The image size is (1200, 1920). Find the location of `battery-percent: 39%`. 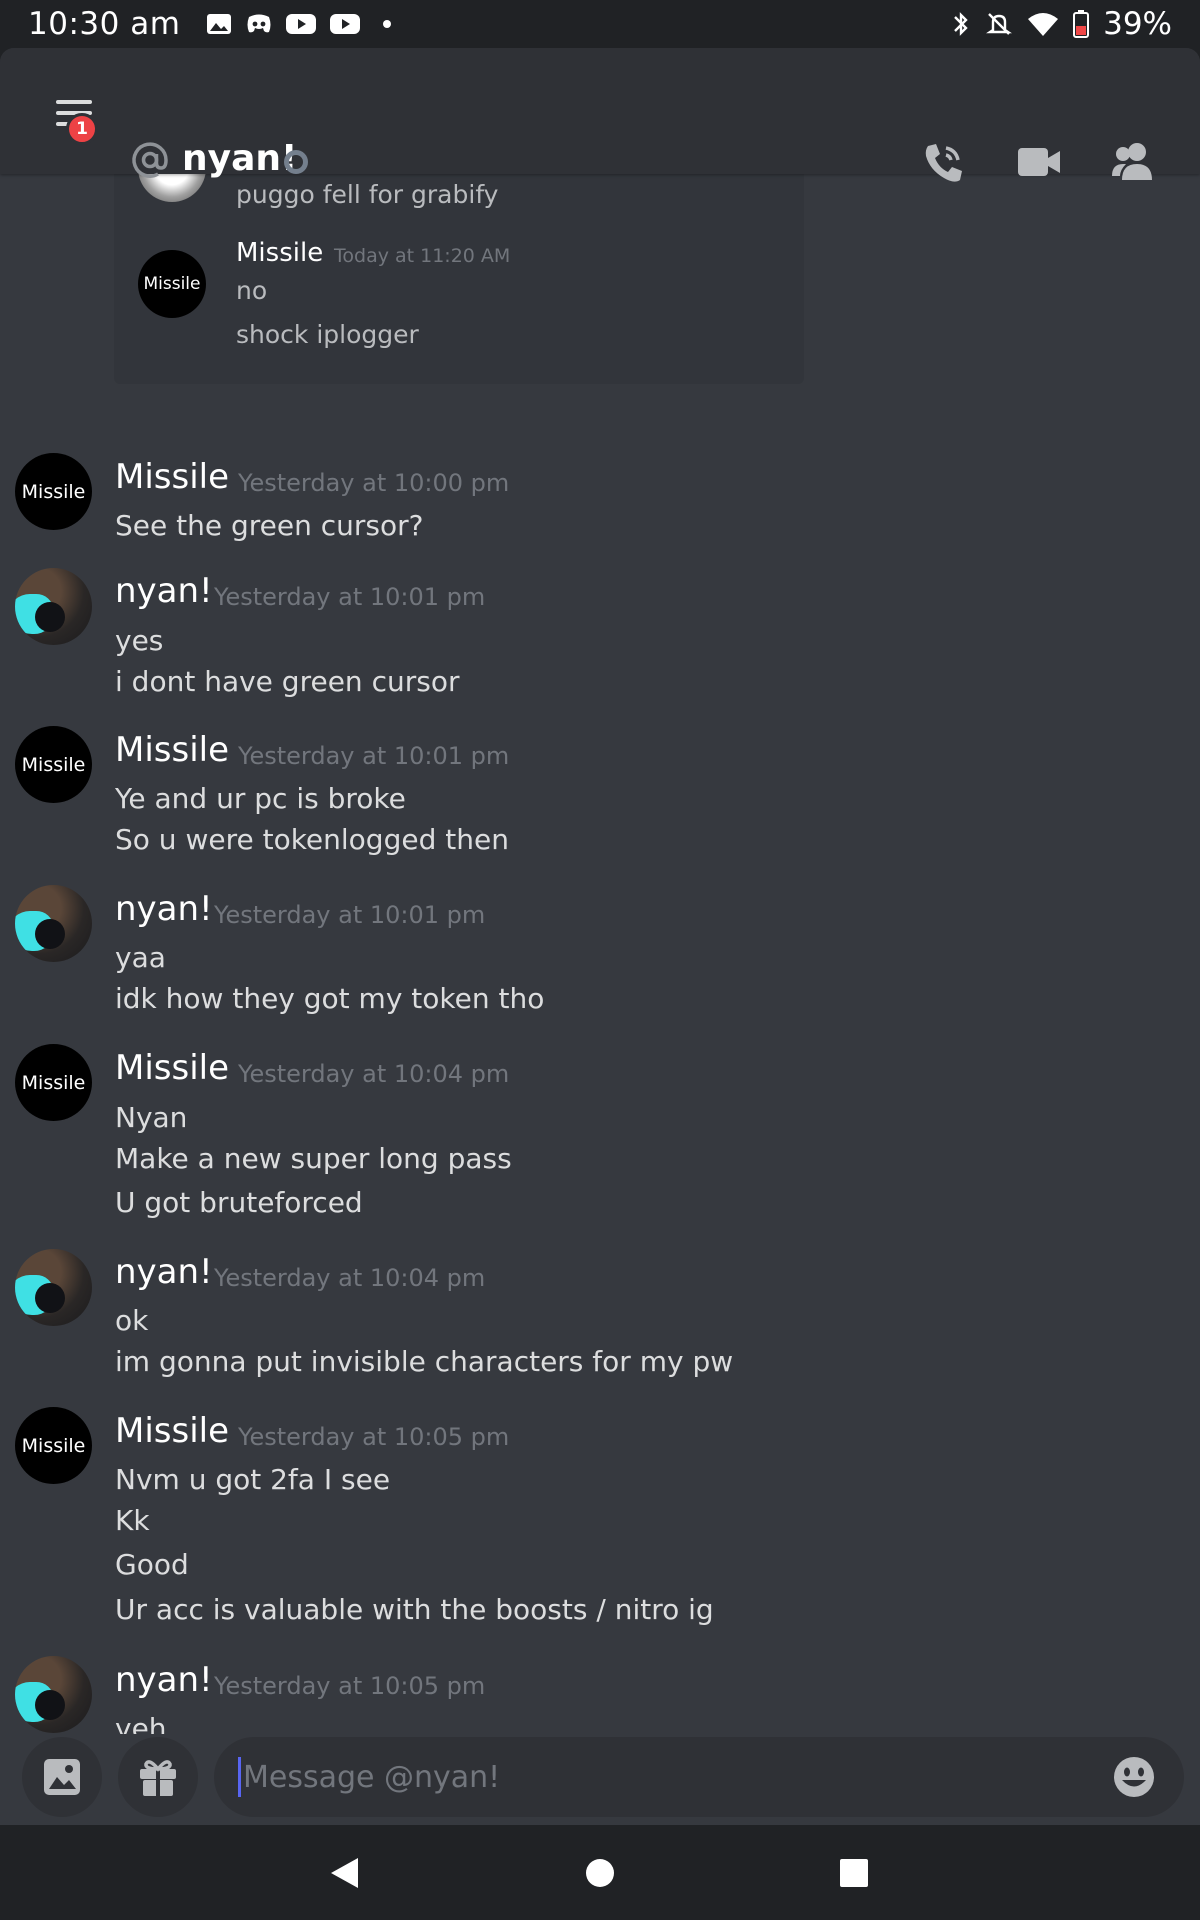

battery-percent: 39% is located at coordinates (1137, 24).